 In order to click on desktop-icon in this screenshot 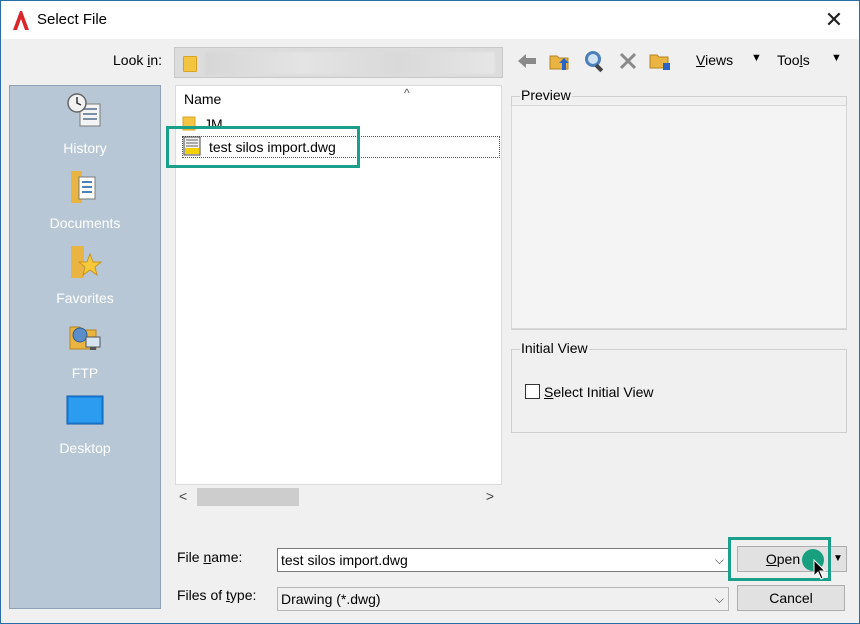, I will do `click(85, 411)`.